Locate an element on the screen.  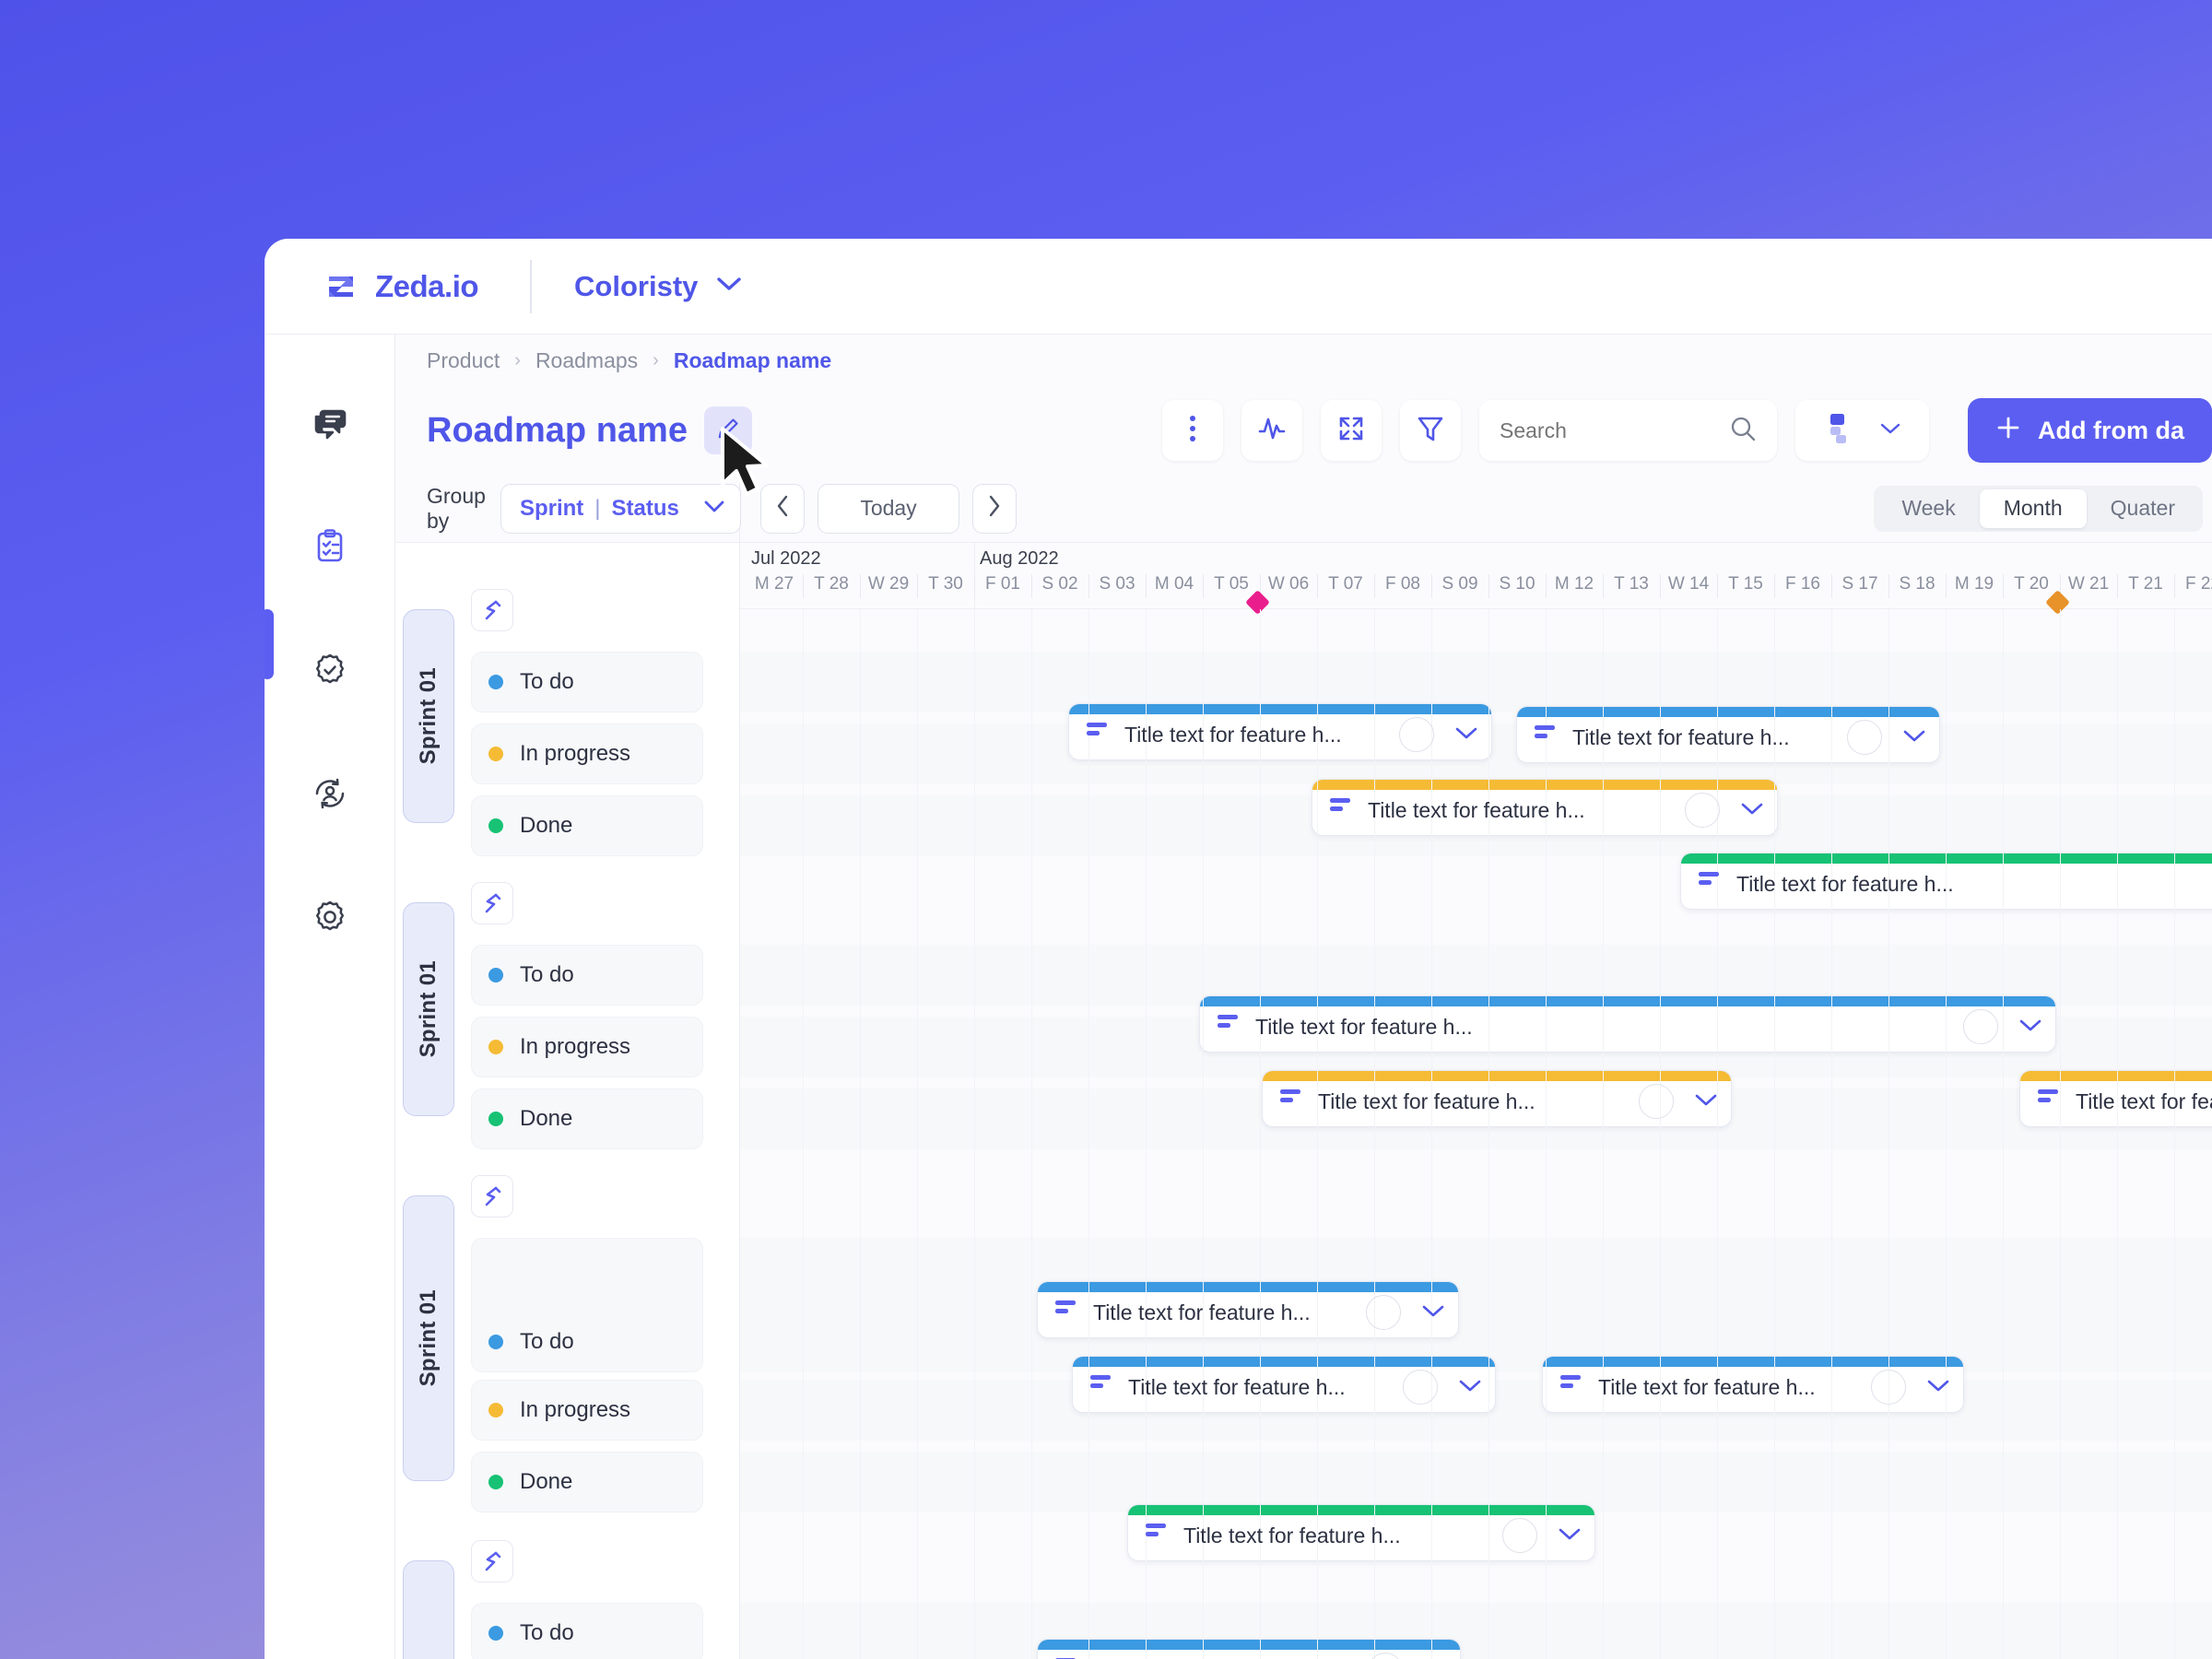
zeda-logo-icon is located at coordinates (341, 286).